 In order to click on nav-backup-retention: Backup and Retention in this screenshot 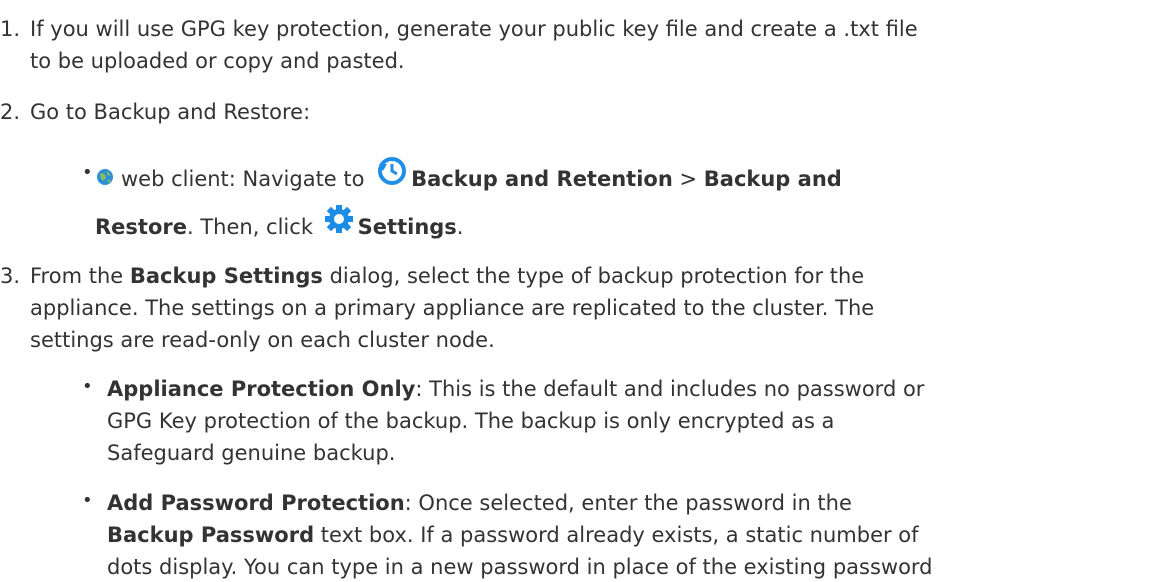, I will do `click(542, 179)`.